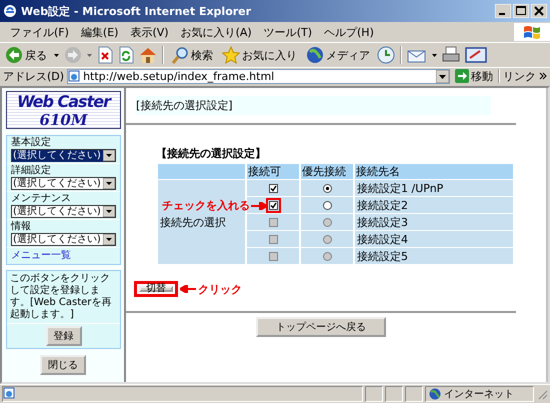 This screenshot has width=550, height=403. I want to click on search-icon, so click(180, 55).